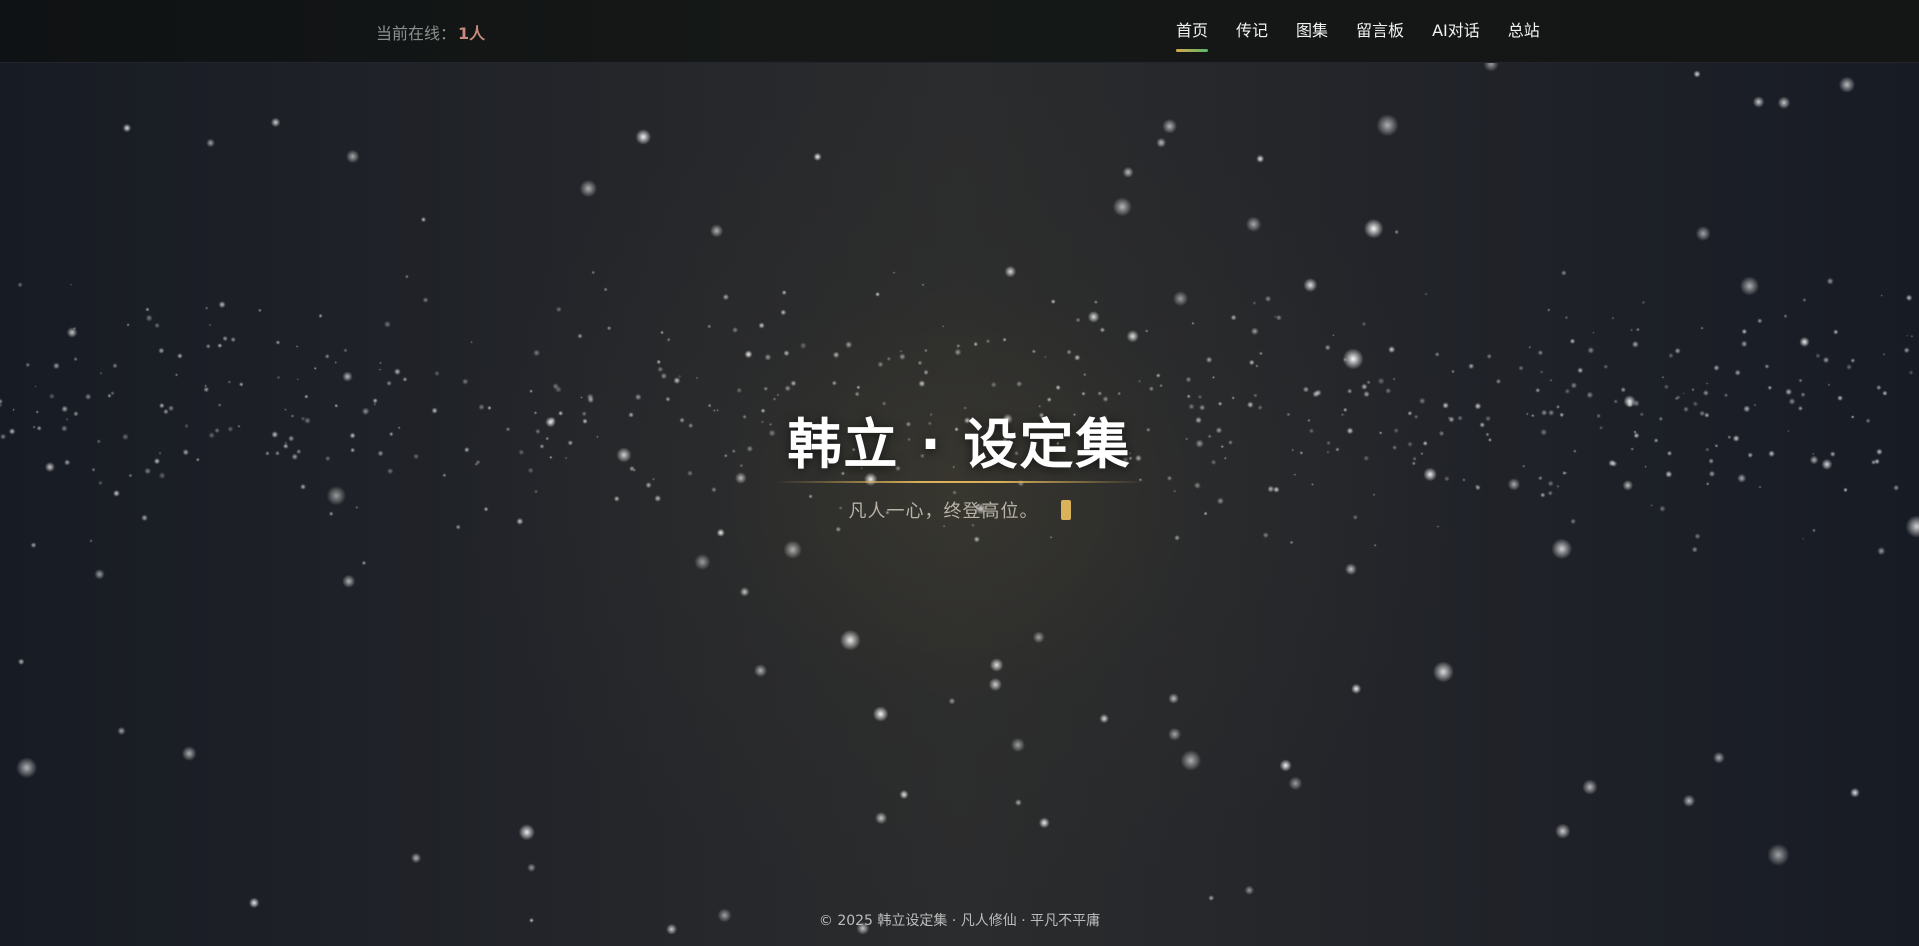  I want to click on title-underline, so click(959, 482).